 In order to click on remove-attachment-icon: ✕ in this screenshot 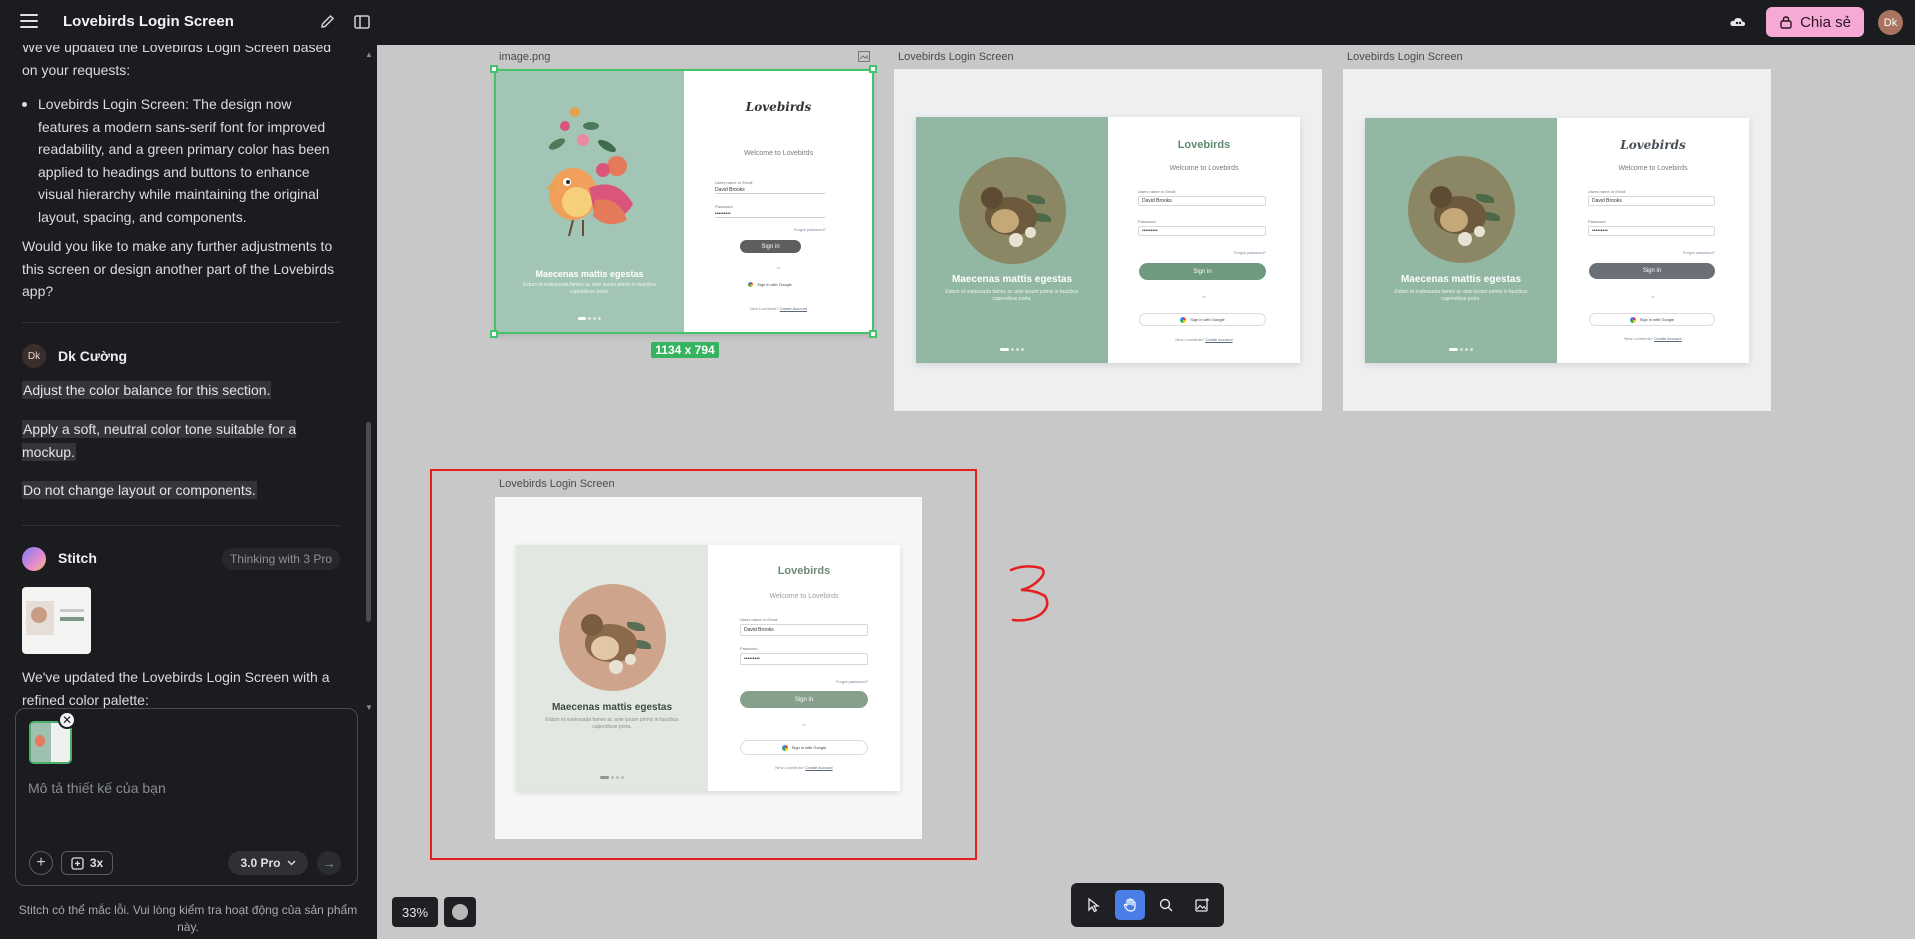, I will do `click(67, 720)`.